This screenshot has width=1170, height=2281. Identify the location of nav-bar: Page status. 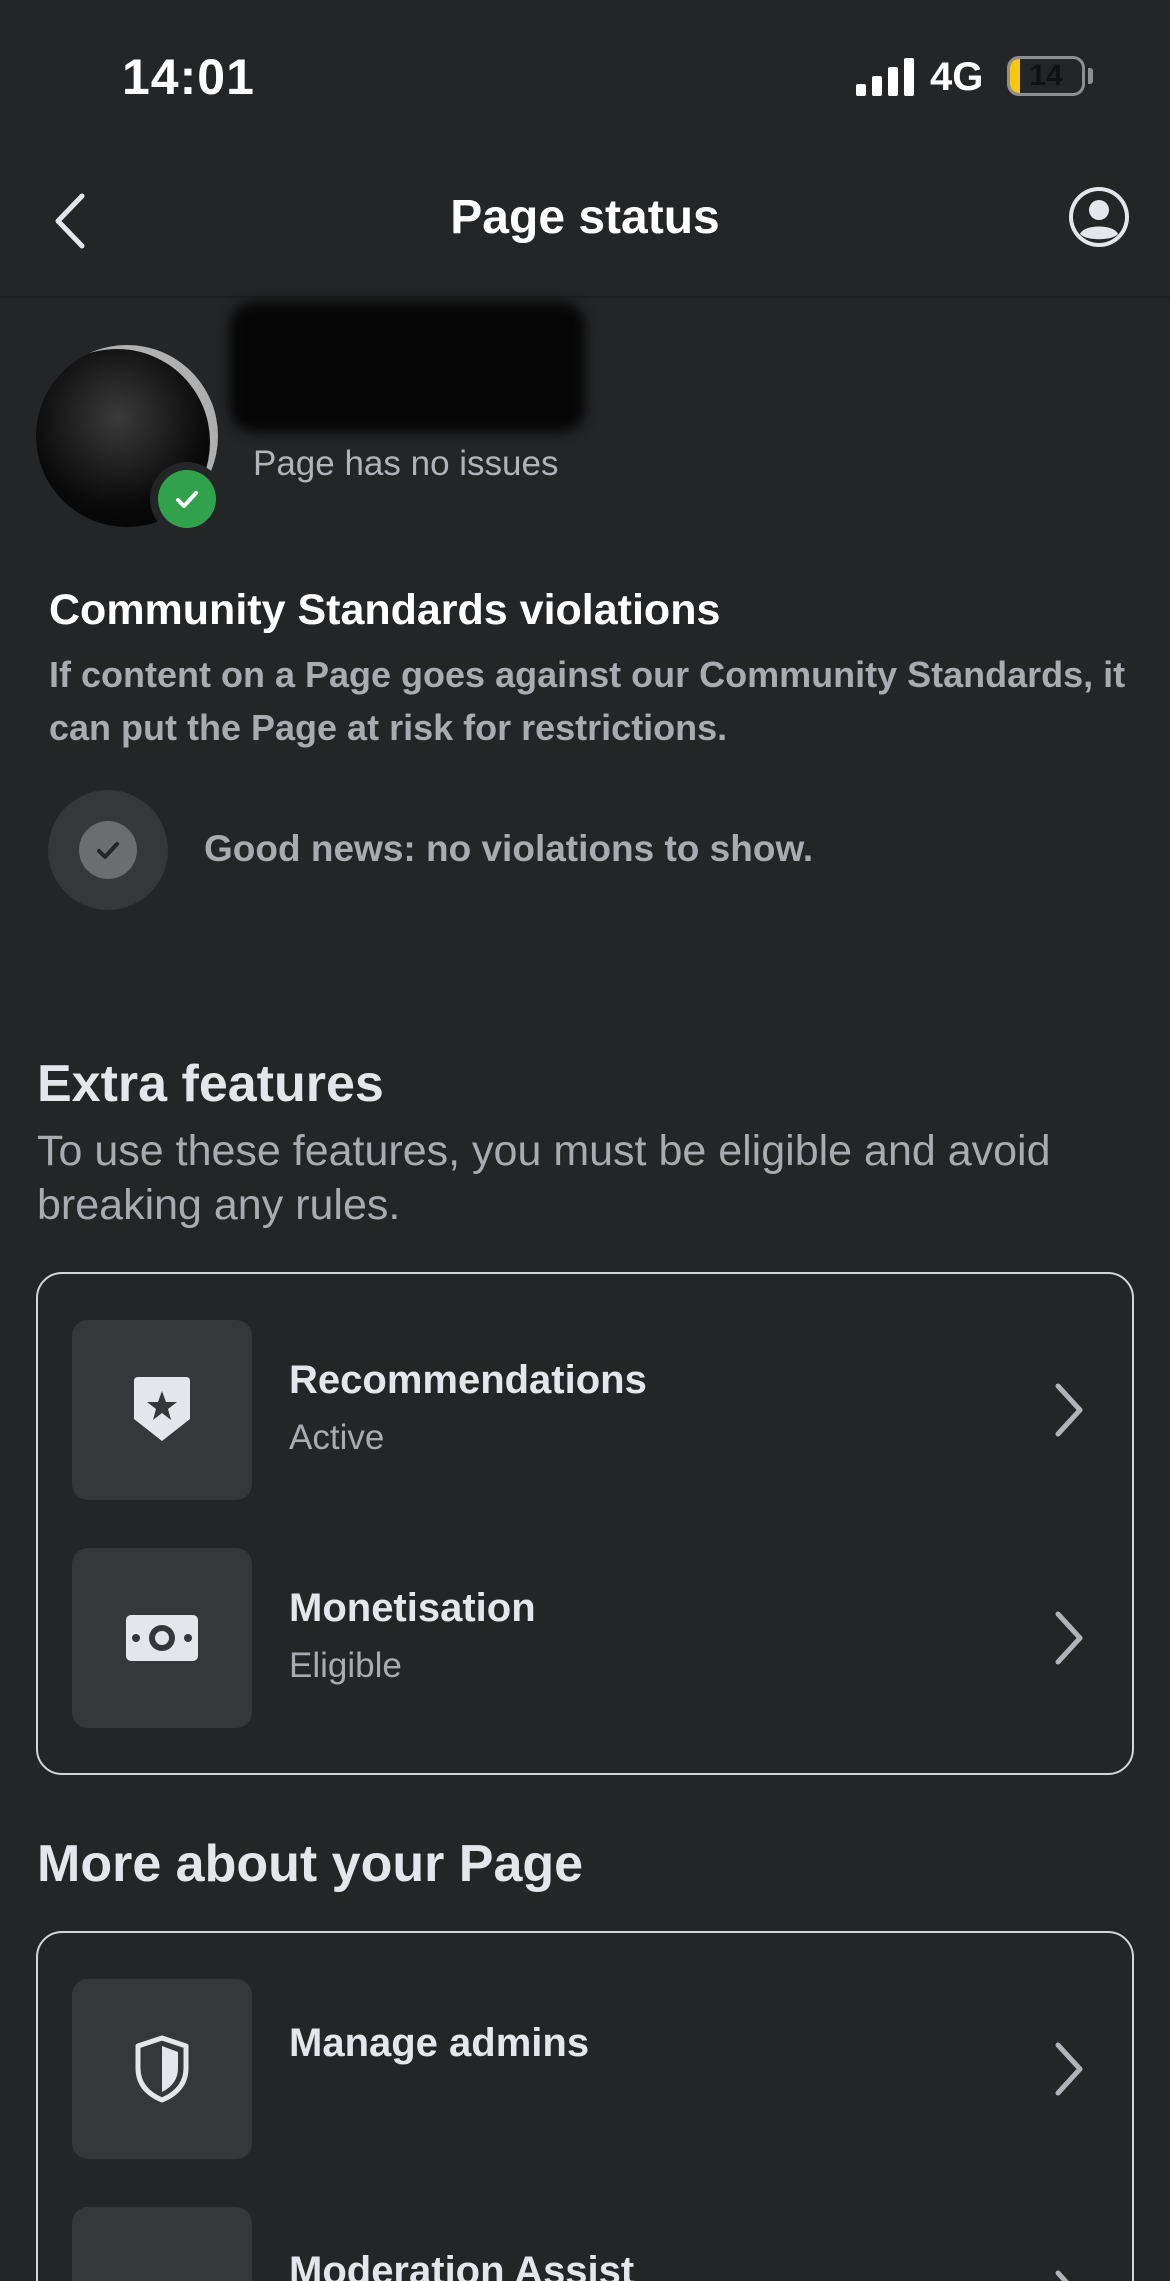
(585, 224).